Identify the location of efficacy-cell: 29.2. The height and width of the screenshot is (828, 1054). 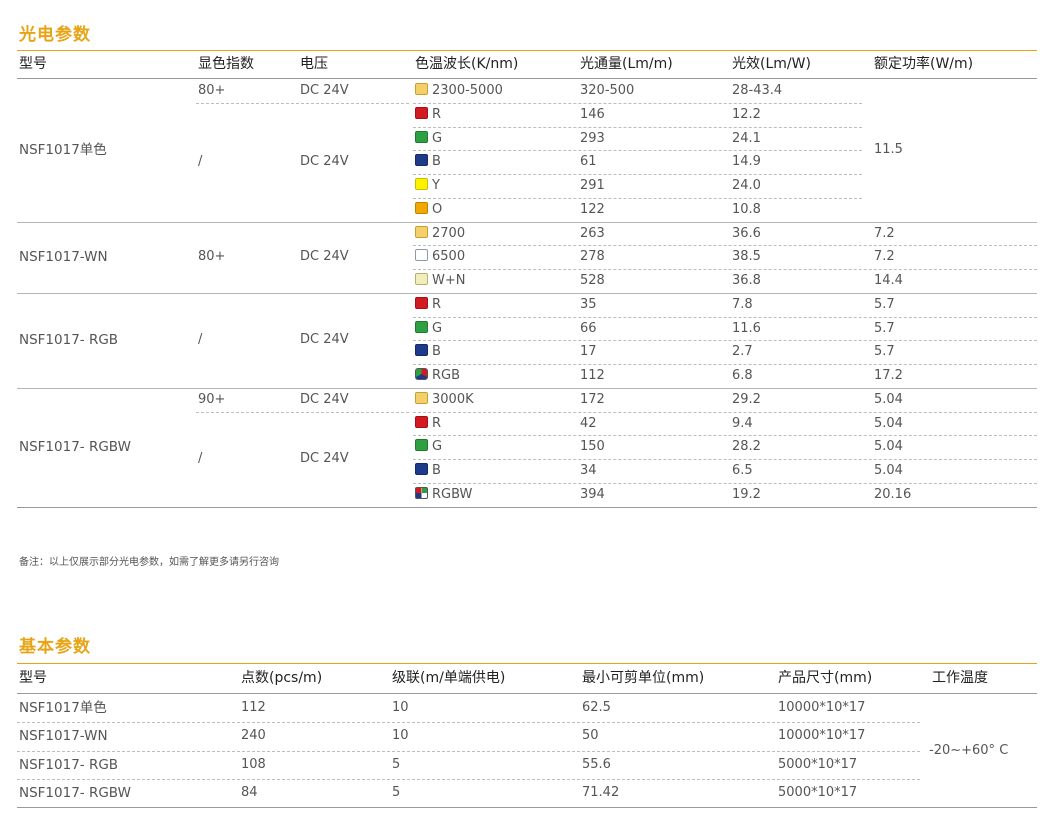
(746, 399).